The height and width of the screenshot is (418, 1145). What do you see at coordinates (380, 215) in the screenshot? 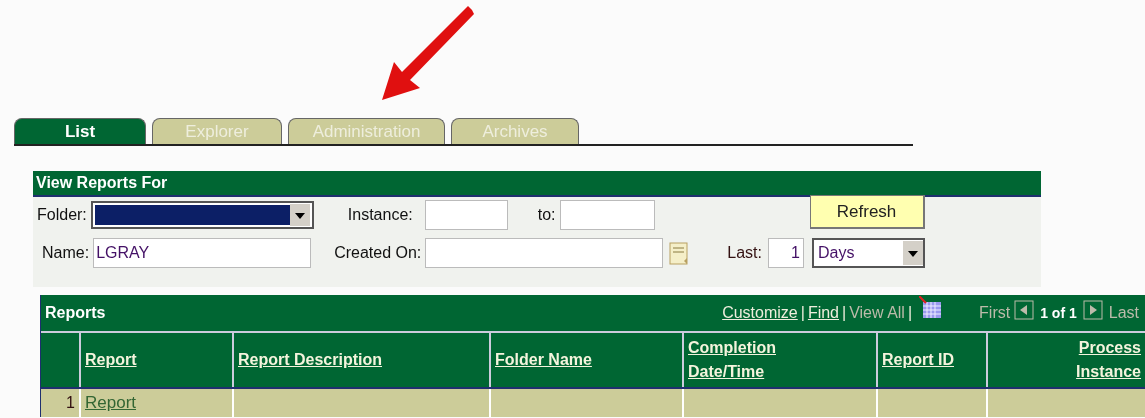
I see `instance-label: Instance:` at bounding box center [380, 215].